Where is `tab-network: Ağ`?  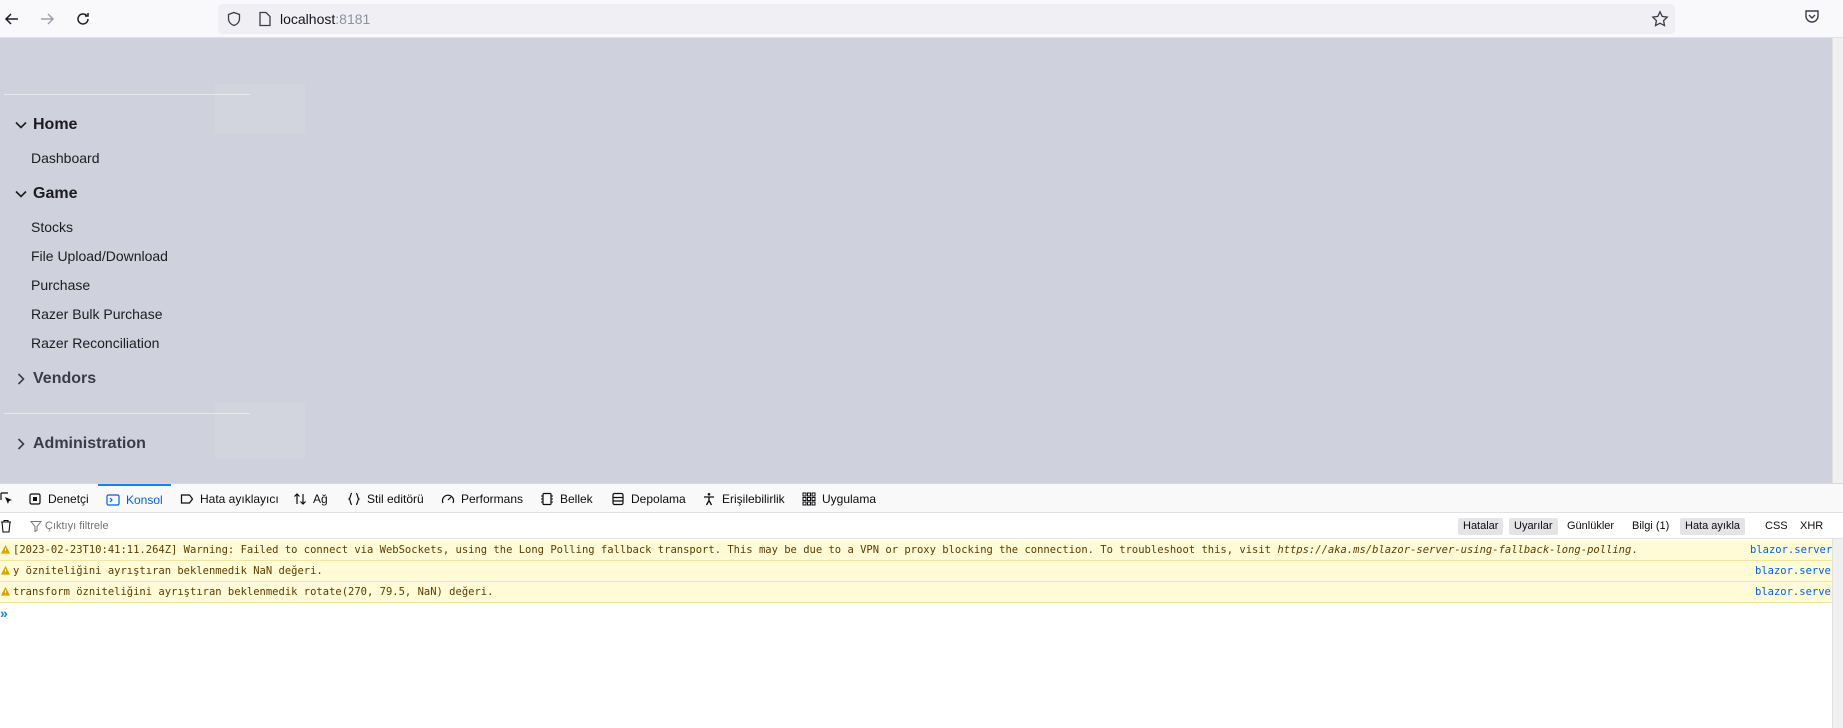
tab-network: Ağ is located at coordinates (310, 498).